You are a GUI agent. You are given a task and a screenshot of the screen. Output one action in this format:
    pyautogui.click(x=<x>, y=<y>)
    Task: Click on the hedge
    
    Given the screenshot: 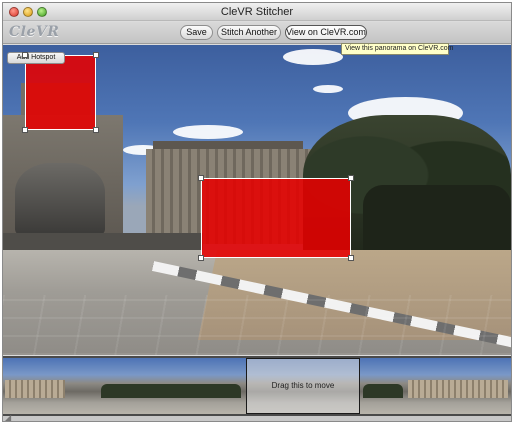 What is the action you would take?
    pyautogui.click(x=437, y=220)
    